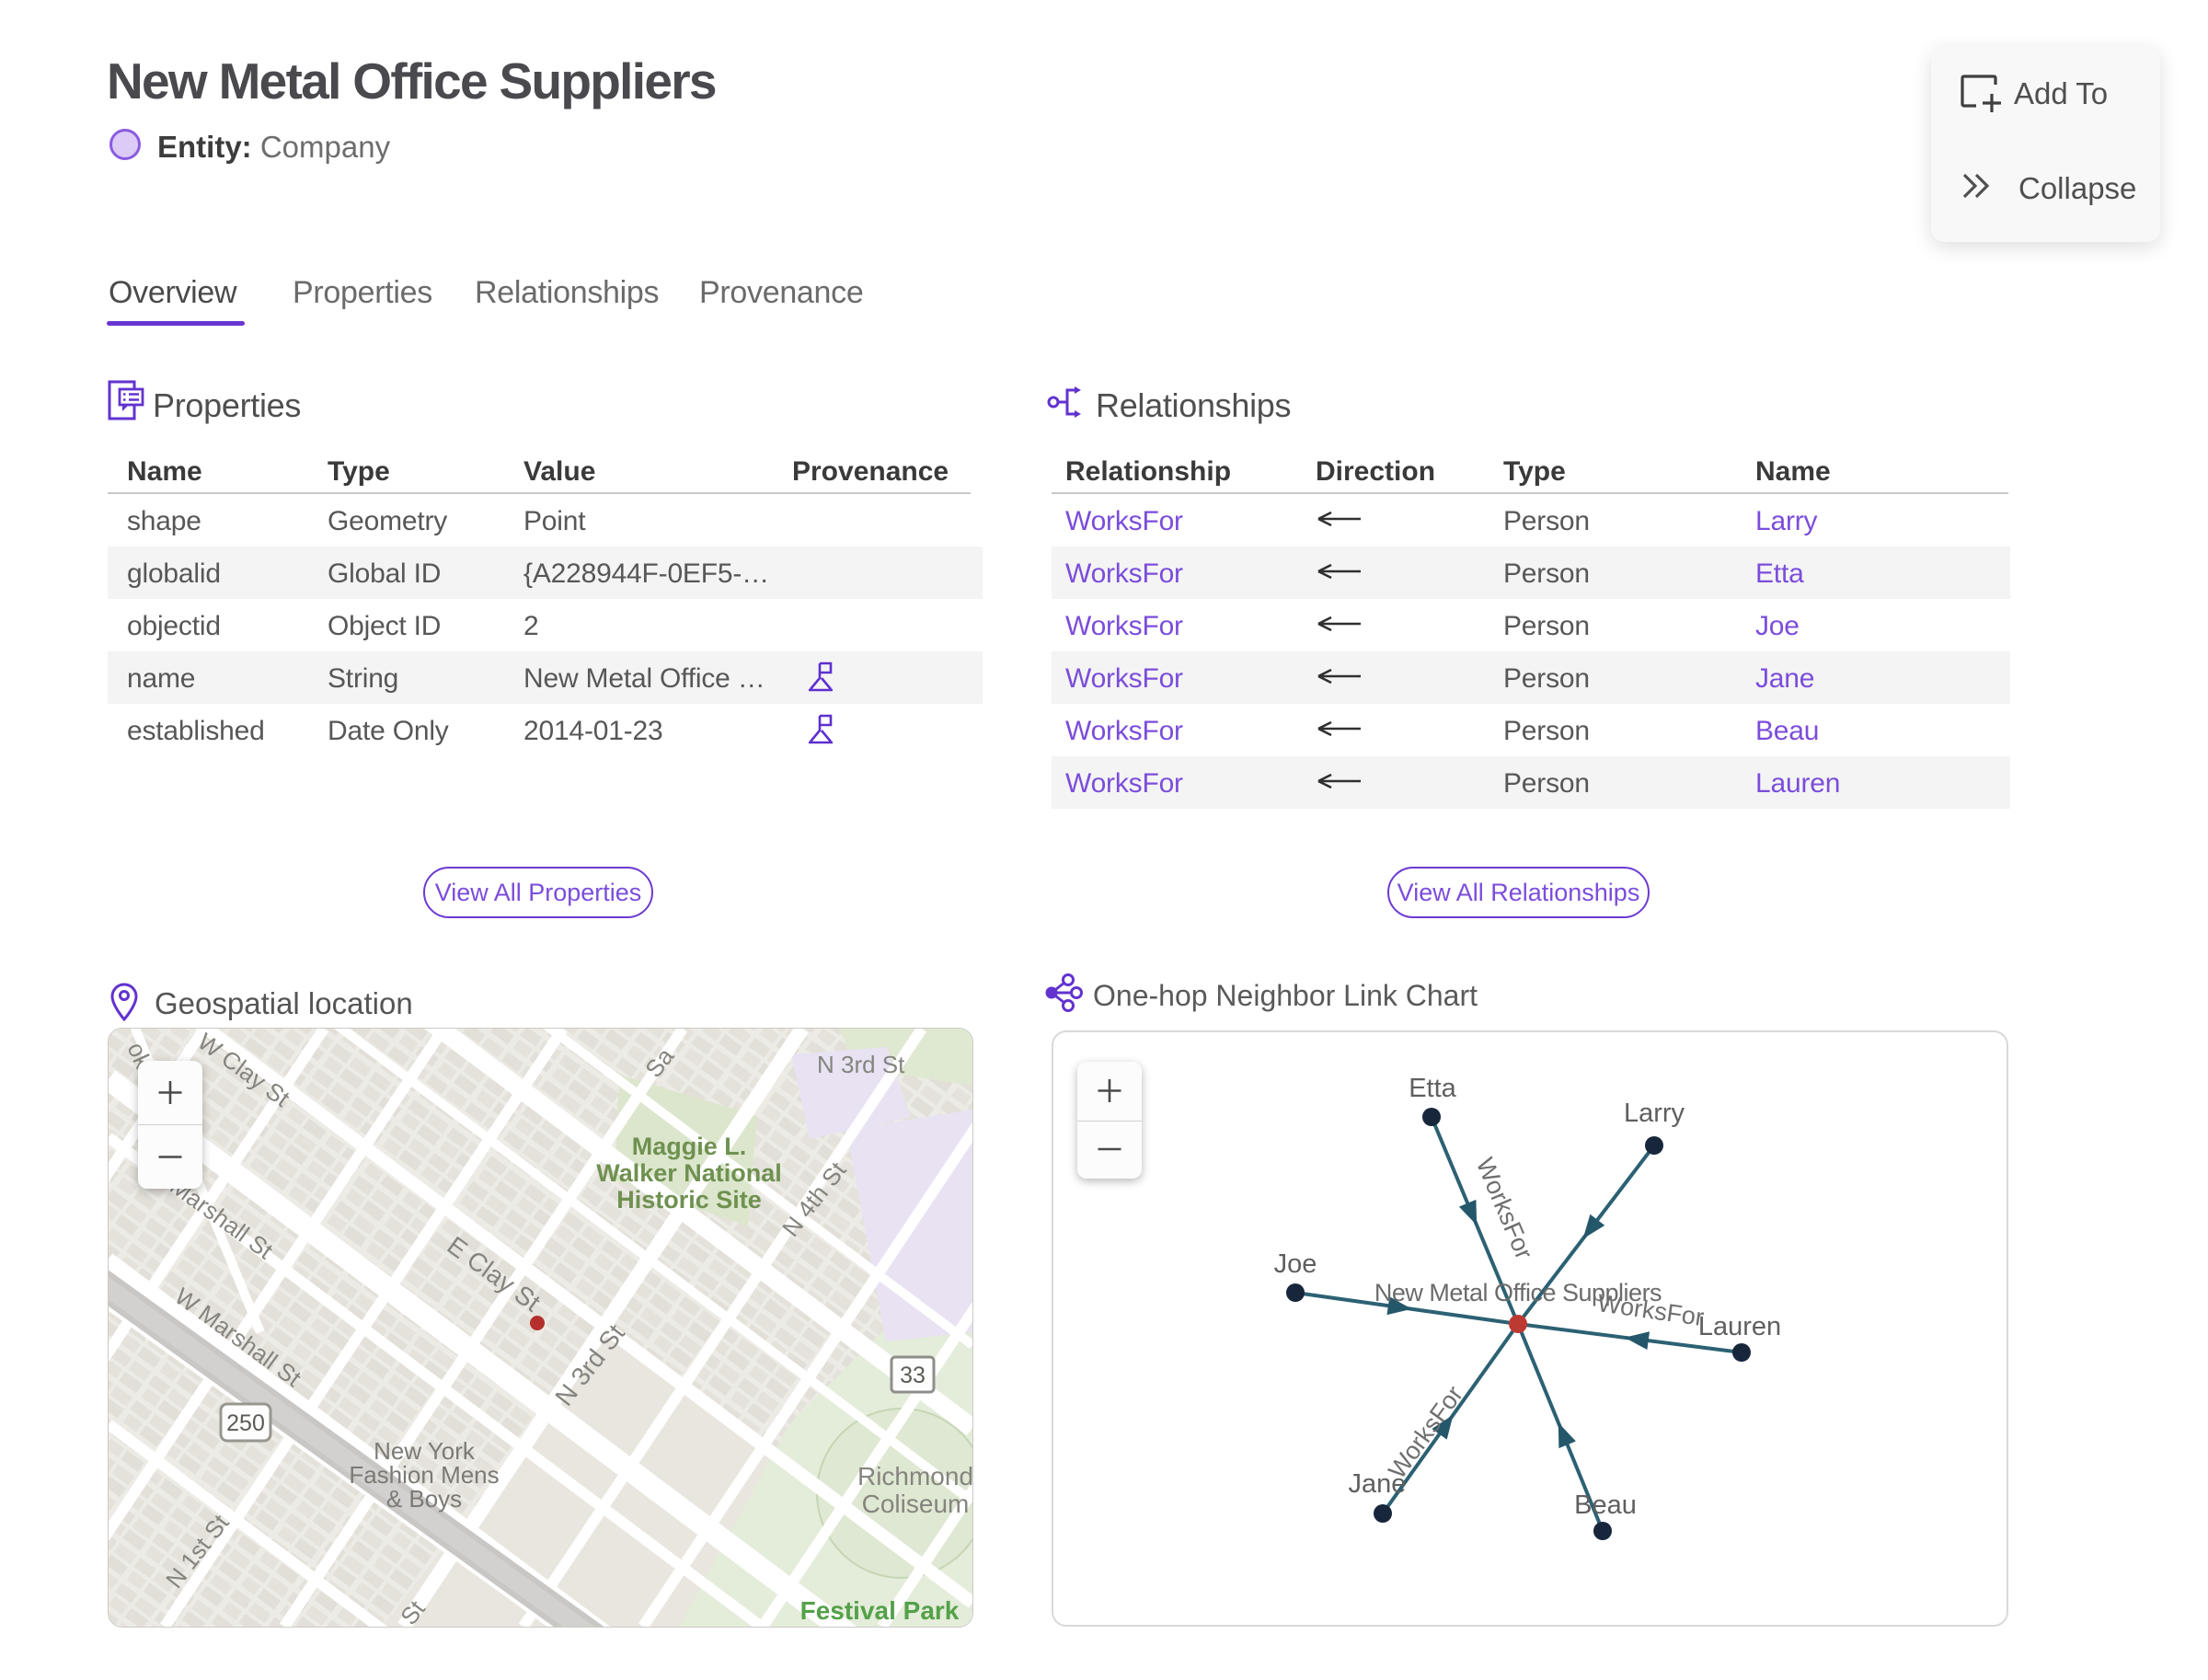 The width and height of the screenshot is (2208, 1680). What do you see at coordinates (1739, 1326) in the screenshot?
I see `svg-text: Lauren` at bounding box center [1739, 1326].